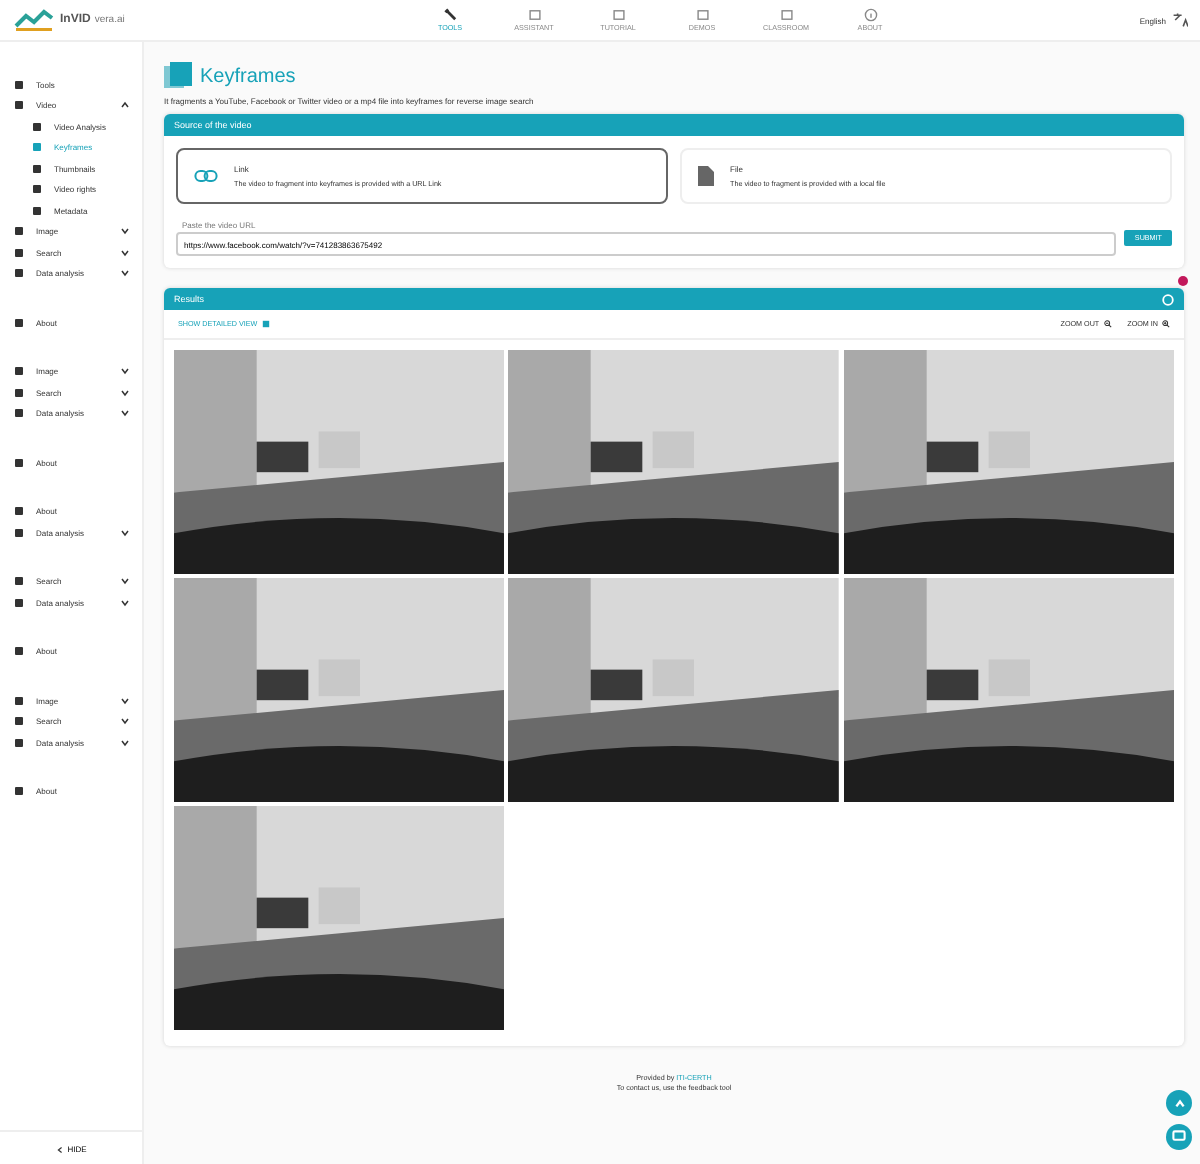  Describe the element at coordinates (178, 76) in the screenshot. I see `keyframes-icon` at that location.